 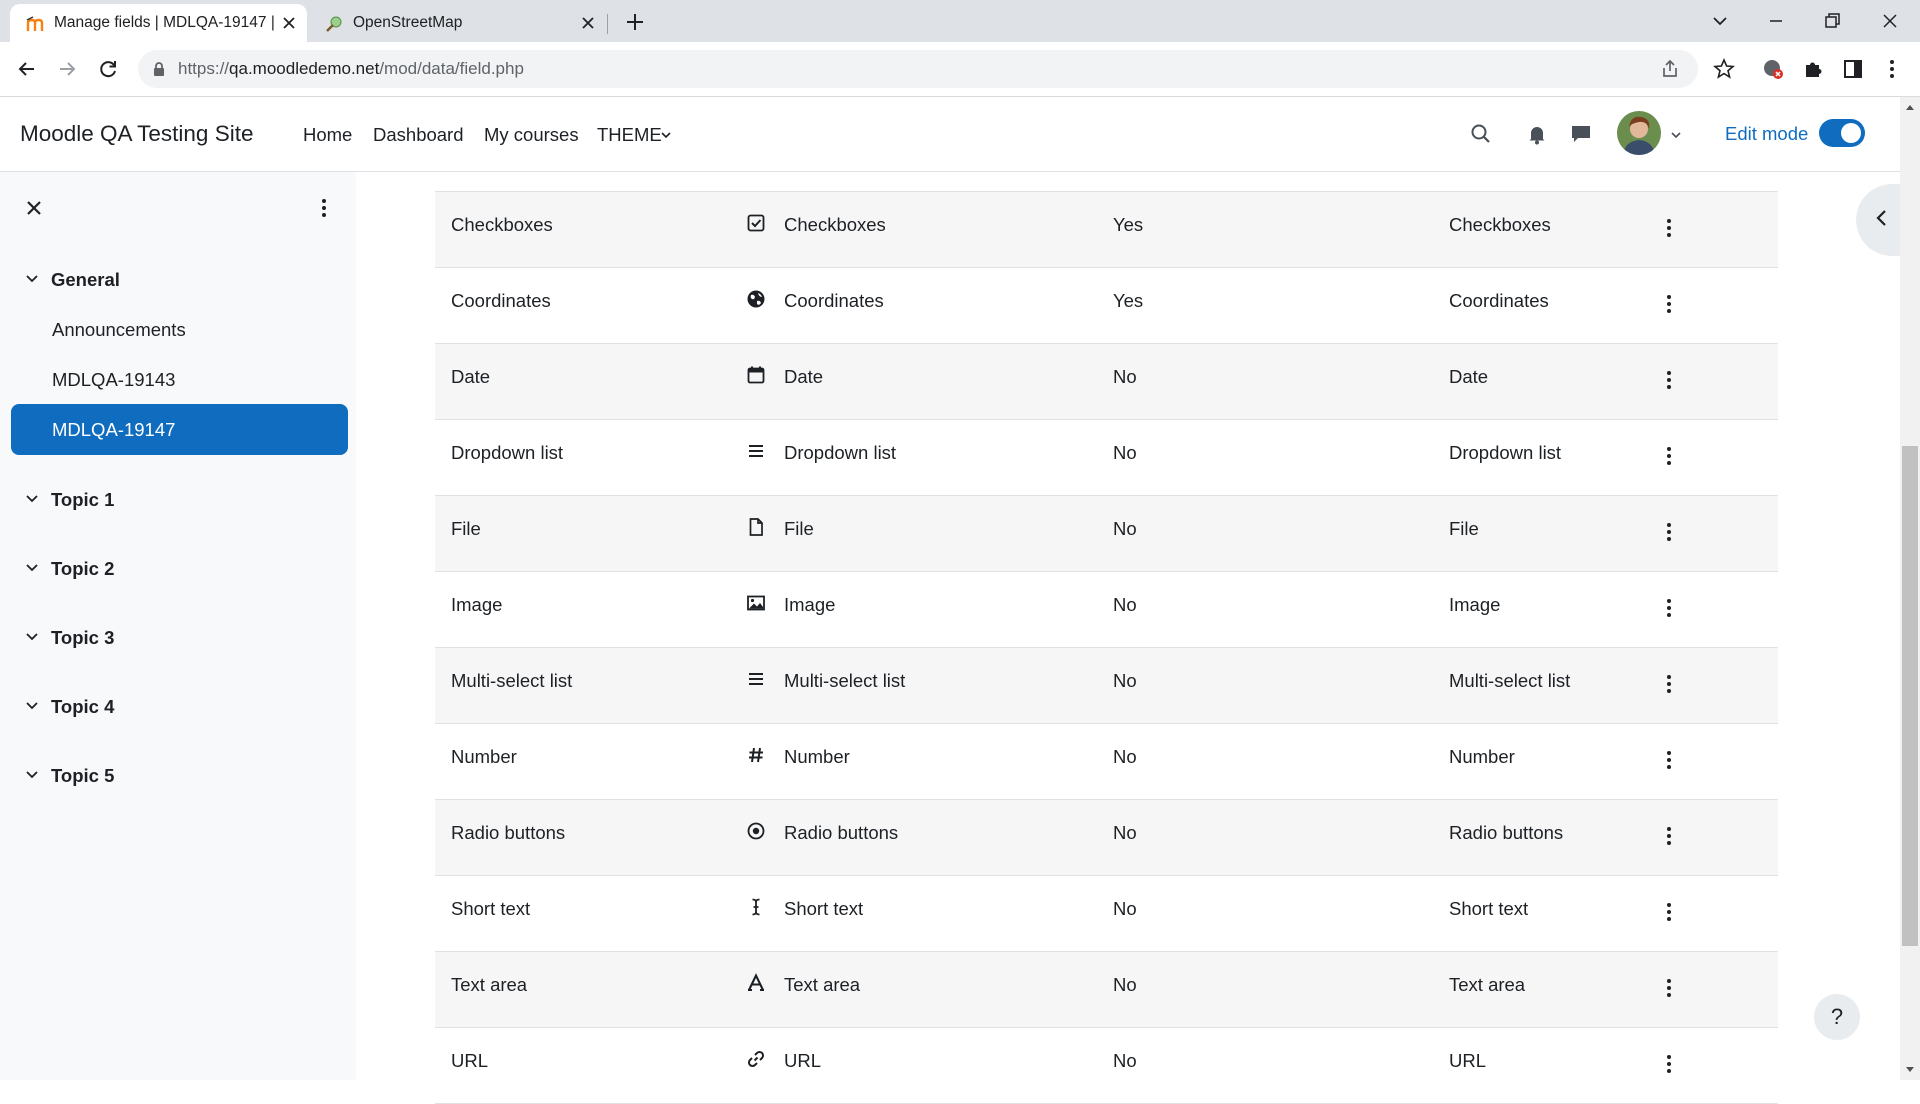 What do you see at coordinates (756, 983) in the screenshot?
I see `font-icon` at bounding box center [756, 983].